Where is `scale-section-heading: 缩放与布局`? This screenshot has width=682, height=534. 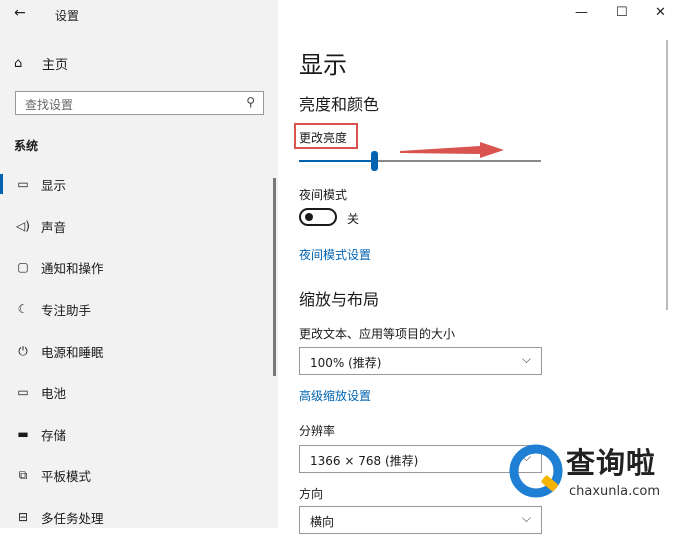 scale-section-heading: 缩放与布局 is located at coordinates (339, 299).